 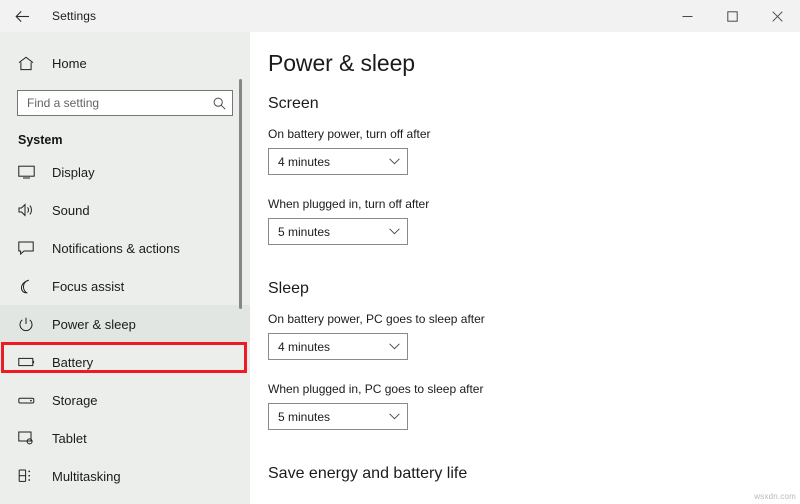 What do you see at coordinates (120, 103) in the screenshot?
I see `search-input` at bounding box center [120, 103].